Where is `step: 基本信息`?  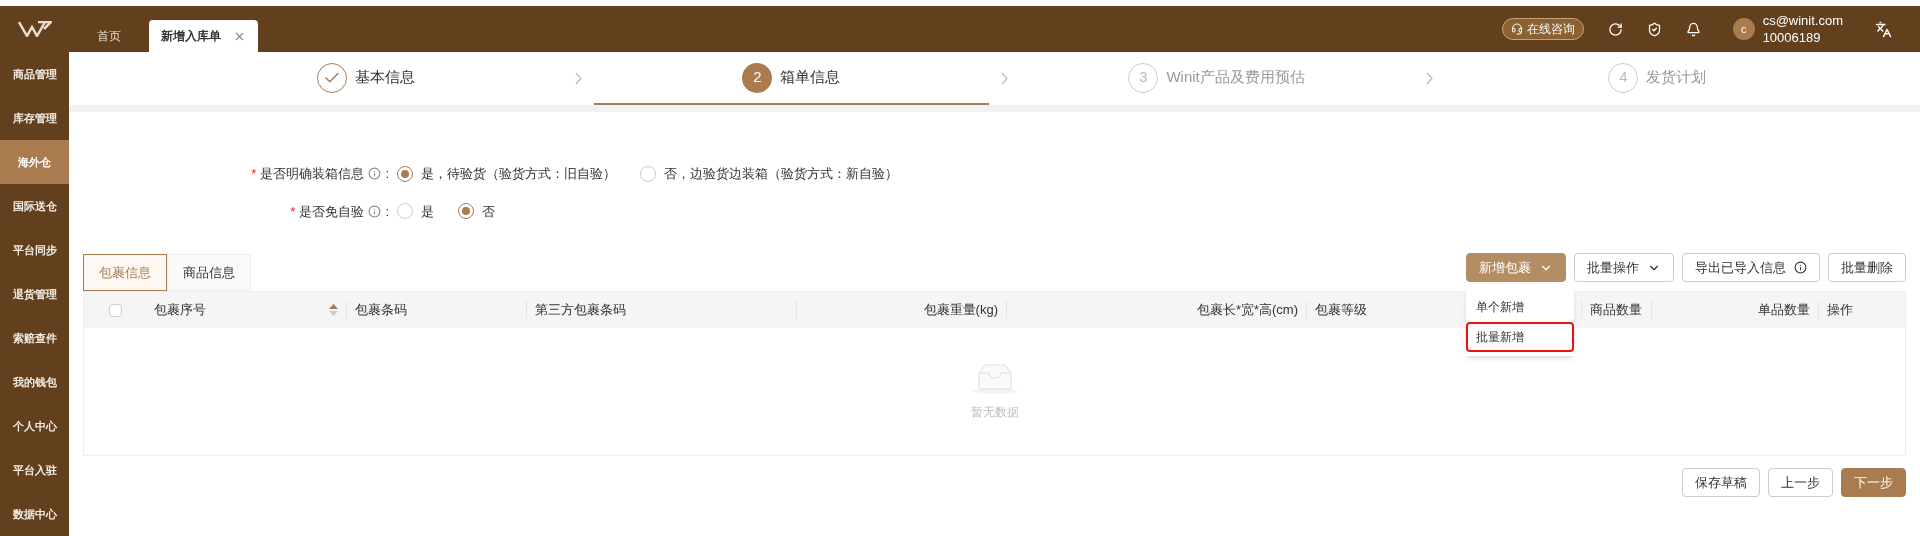
step: 基本信息 is located at coordinates (366, 78).